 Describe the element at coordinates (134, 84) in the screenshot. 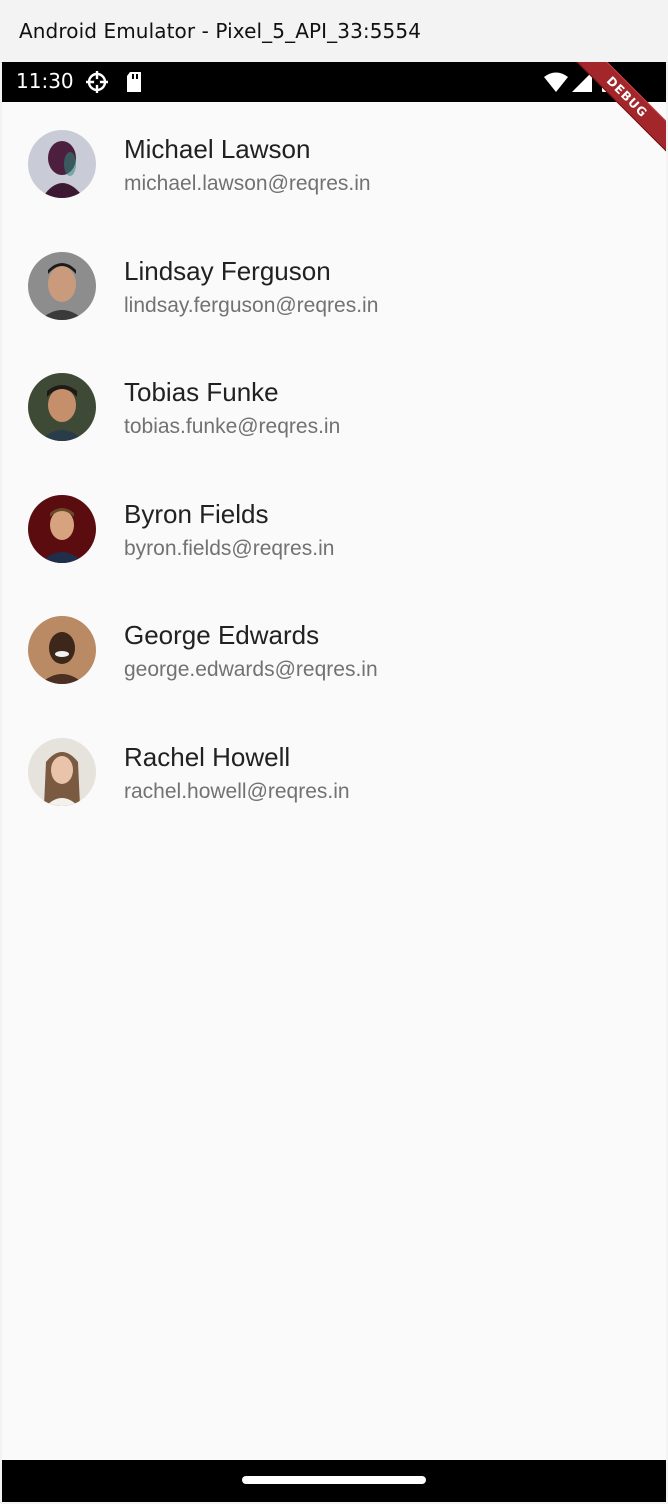

I see `sd-card-icon` at that location.